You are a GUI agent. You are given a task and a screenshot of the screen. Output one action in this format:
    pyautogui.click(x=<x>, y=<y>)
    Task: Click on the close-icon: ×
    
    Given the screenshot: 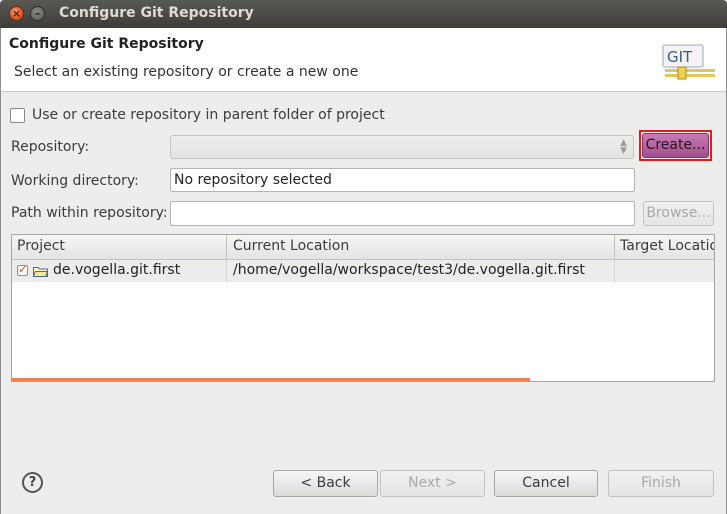 What is the action you would take?
    pyautogui.click(x=16, y=13)
    